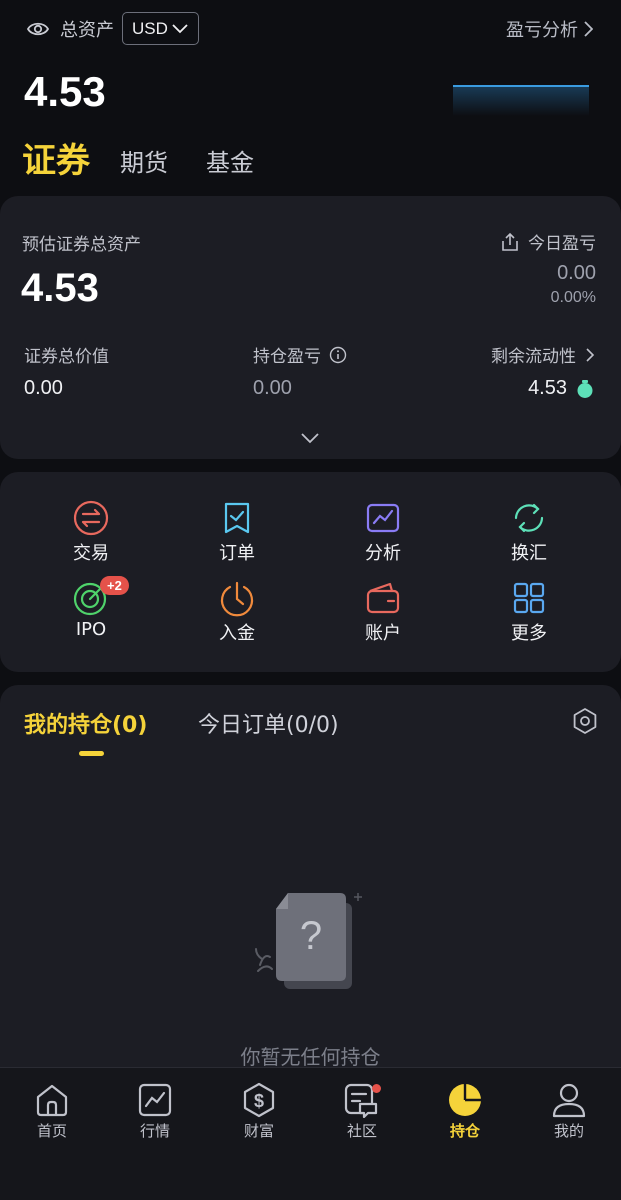 This screenshot has width=621, height=1200. Describe the element at coordinates (529, 633) in the screenshot. I see `action-more-label: 更多` at that location.